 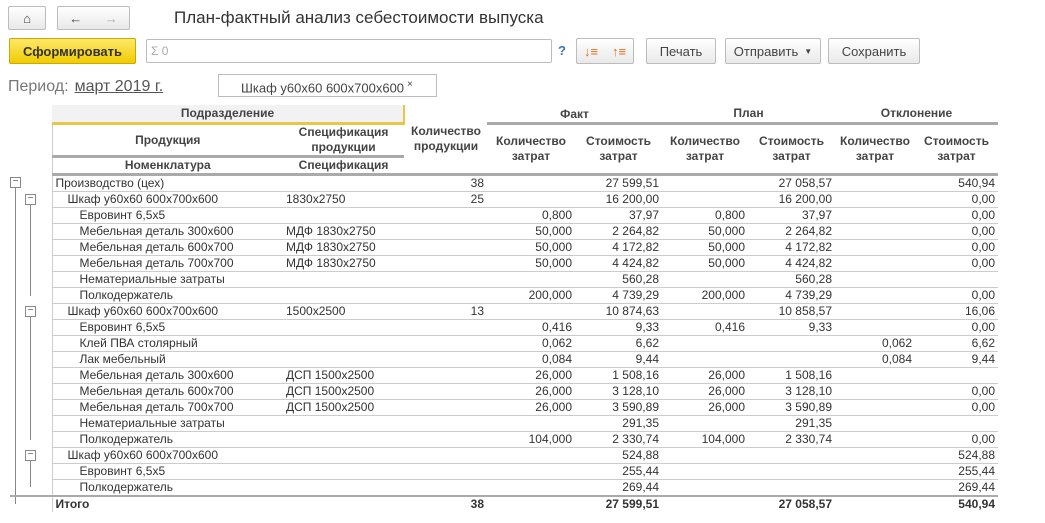 I want to click on plan-cost-cell: 4 739,29, so click(x=791, y=295).